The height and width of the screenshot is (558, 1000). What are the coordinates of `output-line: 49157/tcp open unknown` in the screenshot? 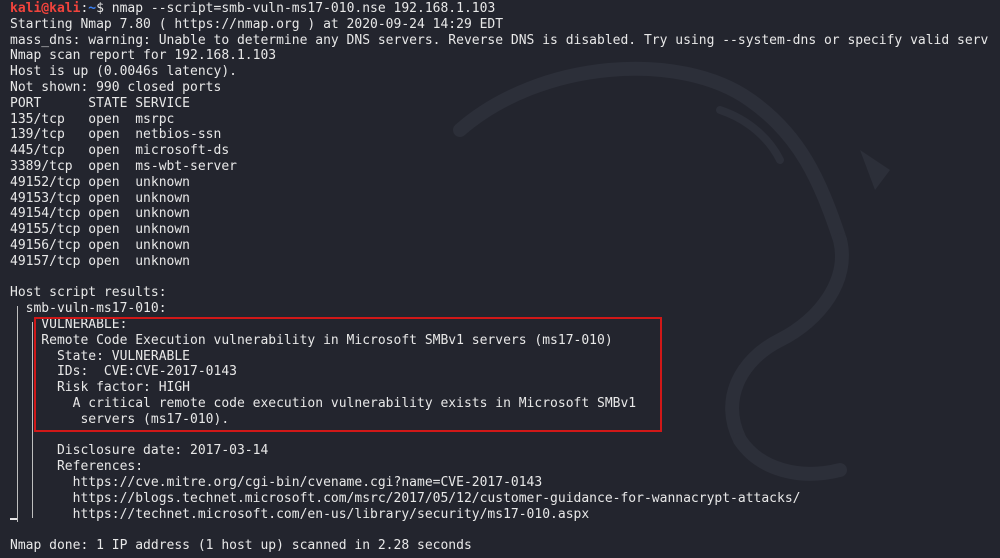 It's located at (100, 261).